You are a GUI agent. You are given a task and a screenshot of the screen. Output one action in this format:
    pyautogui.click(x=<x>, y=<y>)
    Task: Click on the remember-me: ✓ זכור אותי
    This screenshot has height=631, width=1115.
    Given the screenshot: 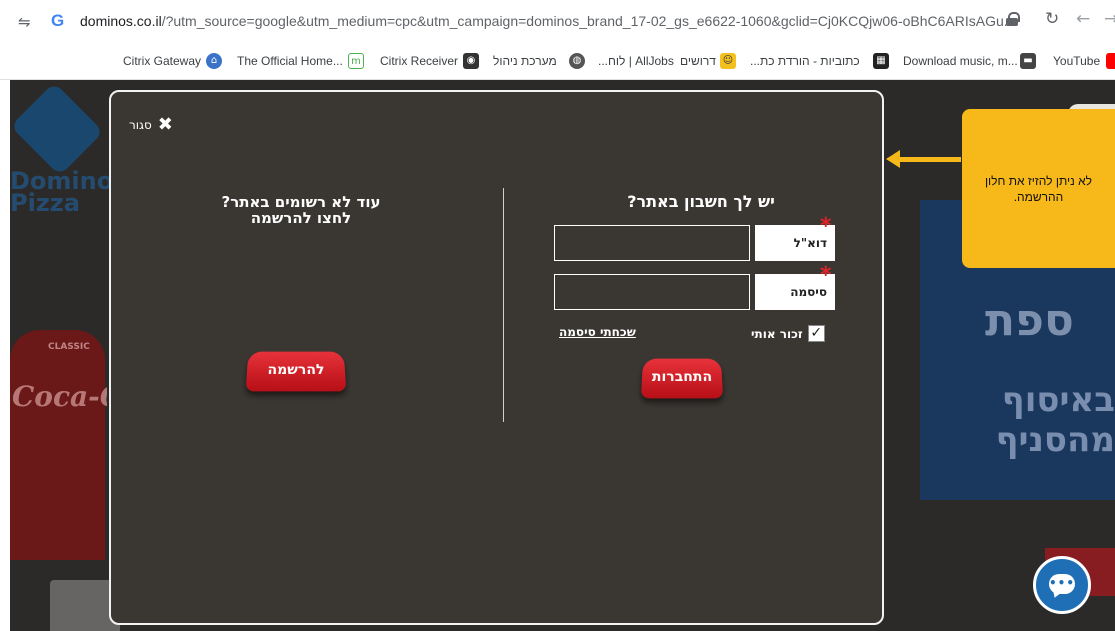 What is the action you would take?
    pyautogui.click(x=788, y=333)
    